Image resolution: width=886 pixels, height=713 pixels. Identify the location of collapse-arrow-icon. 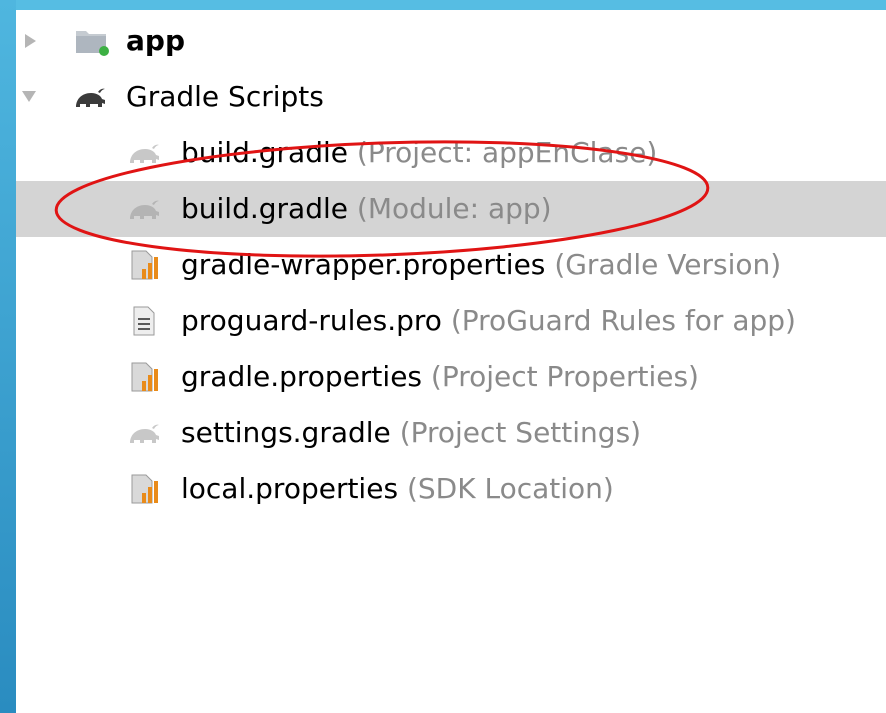
(29, 96).